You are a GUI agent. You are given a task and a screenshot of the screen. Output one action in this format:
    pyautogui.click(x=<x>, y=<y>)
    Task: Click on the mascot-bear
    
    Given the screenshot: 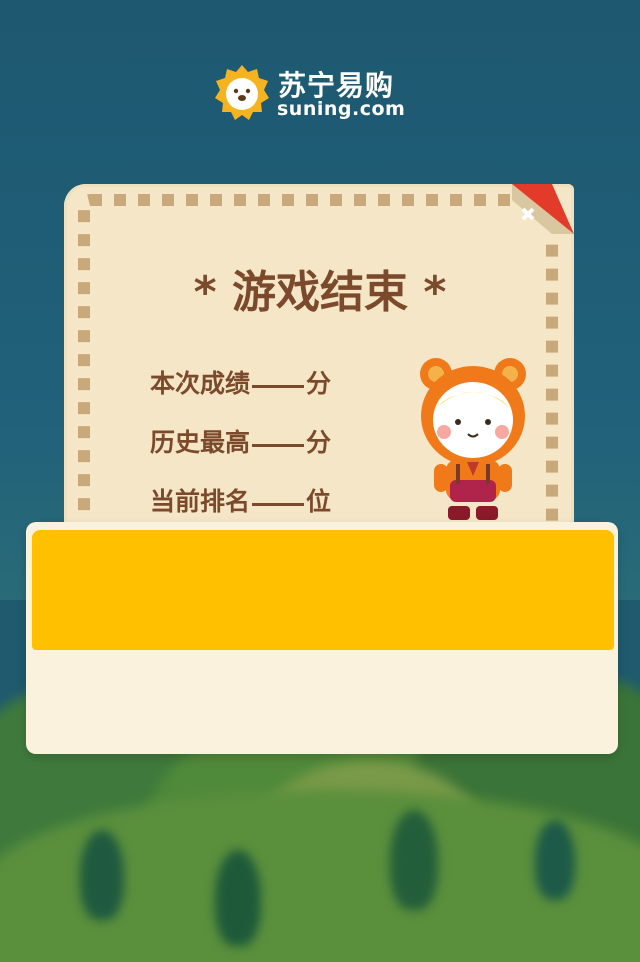 What is the action you would take?
    pyautogui.click(x=473, y=439)
    